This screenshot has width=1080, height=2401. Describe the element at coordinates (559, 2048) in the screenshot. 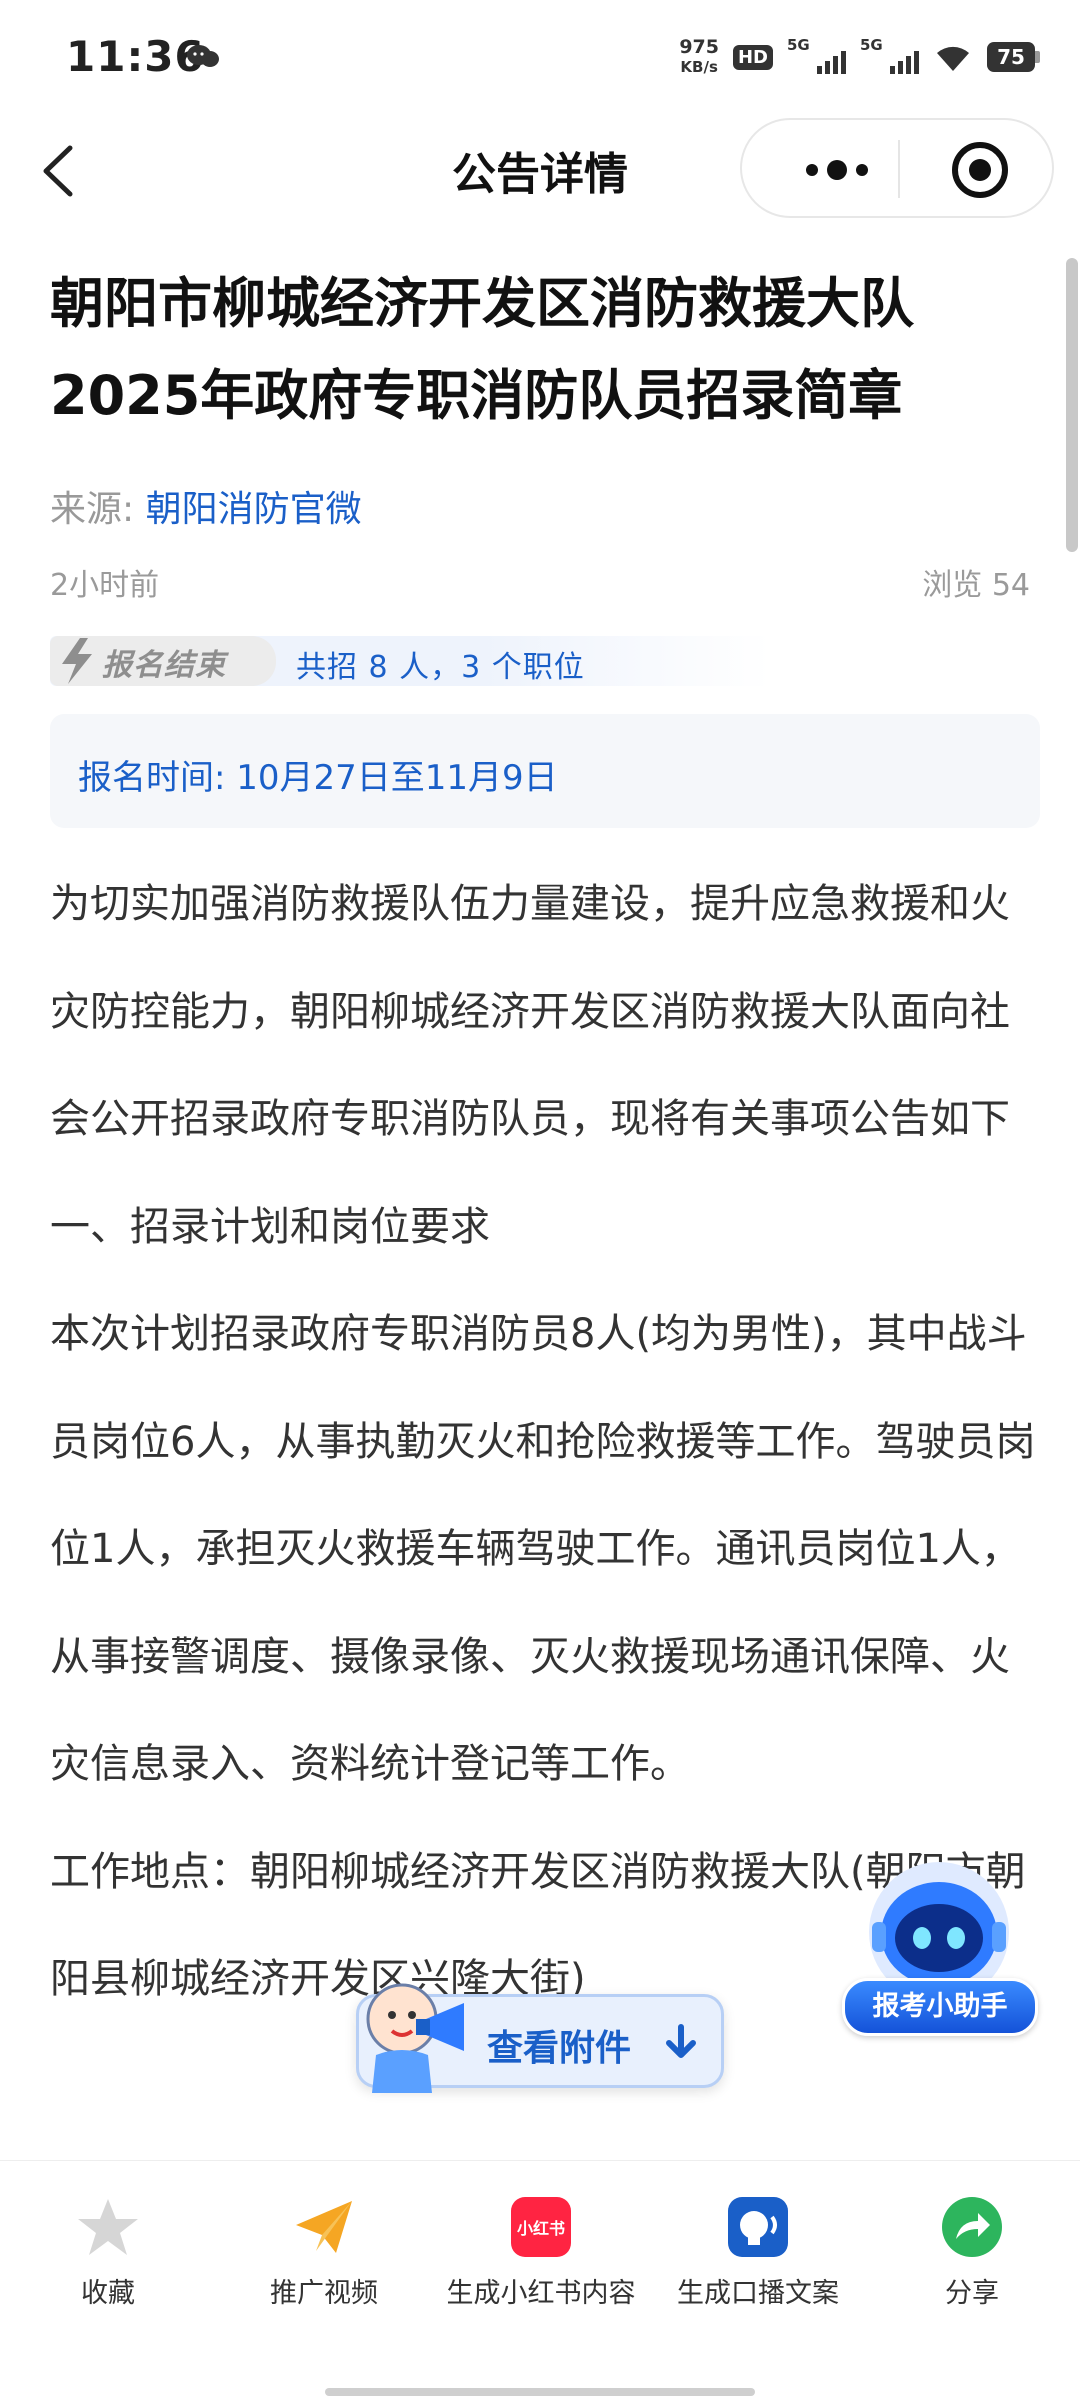

I see `attachment-label: 查看附件` at that location.